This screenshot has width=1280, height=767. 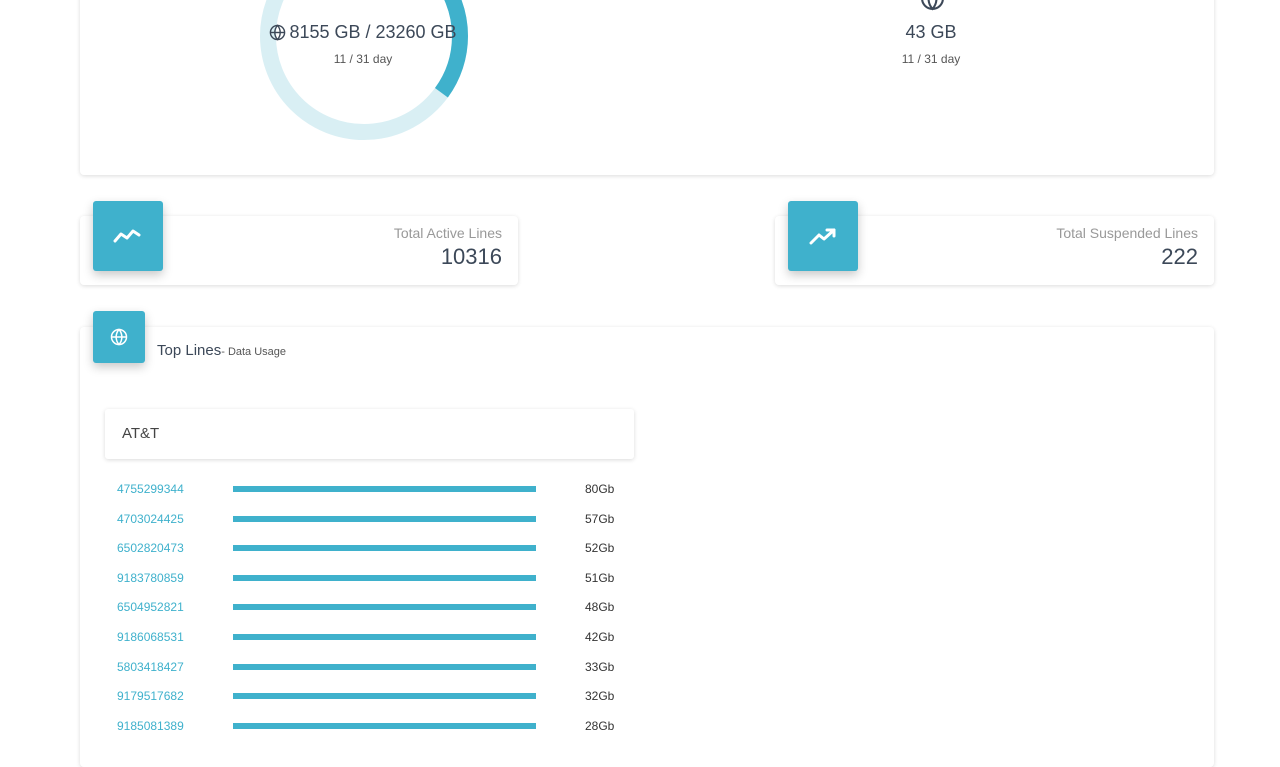 What do you see at coordinates (150, 519) in the screenshot?
I see `line-number-link: 4703024425` at bounding box center [150, 519].